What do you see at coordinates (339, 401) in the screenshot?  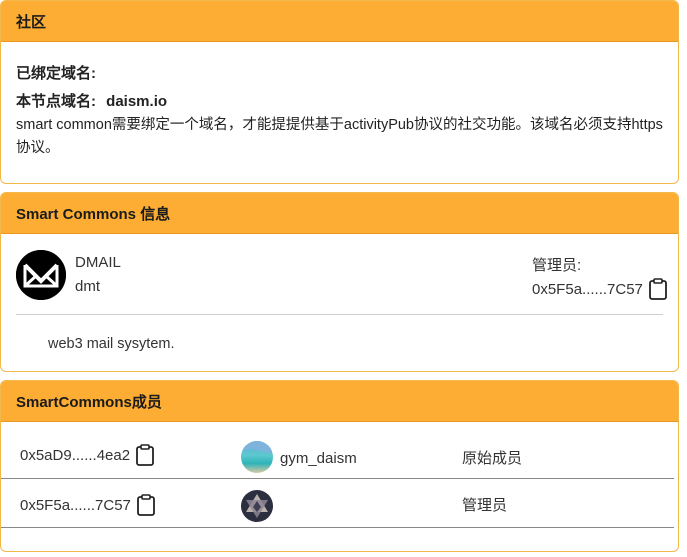 I see `members-header: SmartCommons成员` at bounding box center [339, 401].